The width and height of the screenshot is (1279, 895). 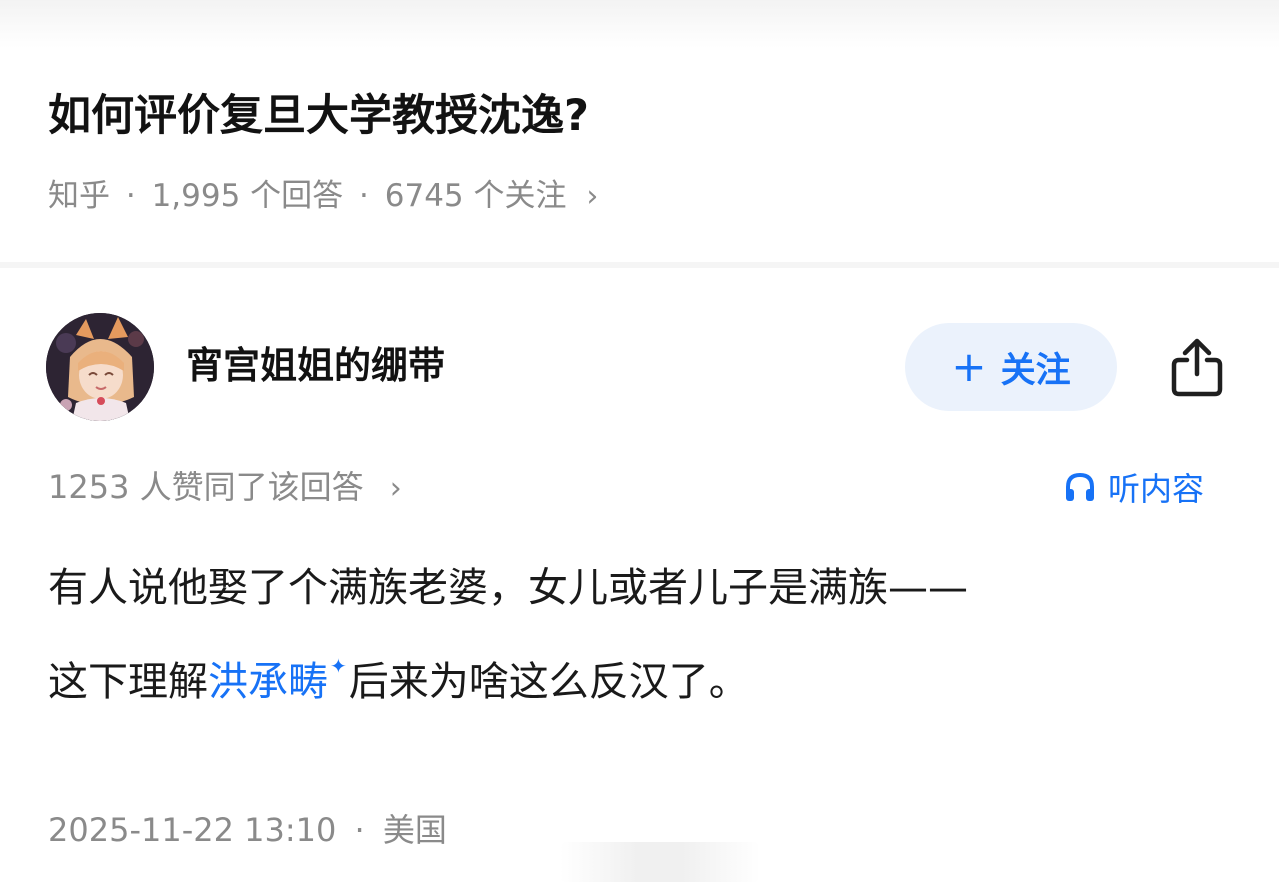 What do you see at coordinates (1156, 489) in the screenshot?
I see `listen-label: 听内容` at bounding box center [1156, 489].